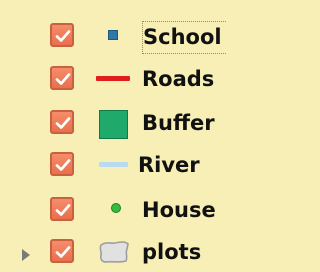 Image resolution: width=320 pixels, height=272 pixels. I want to click on layer-checkbox-house, so click(62, 209).